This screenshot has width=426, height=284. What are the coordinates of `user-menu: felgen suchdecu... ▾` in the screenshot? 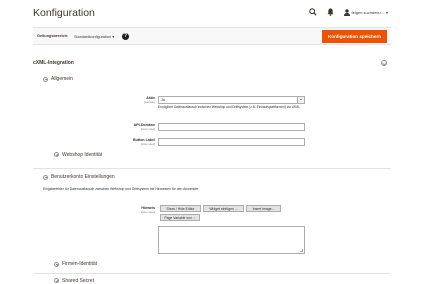 It's located at (365, 12).